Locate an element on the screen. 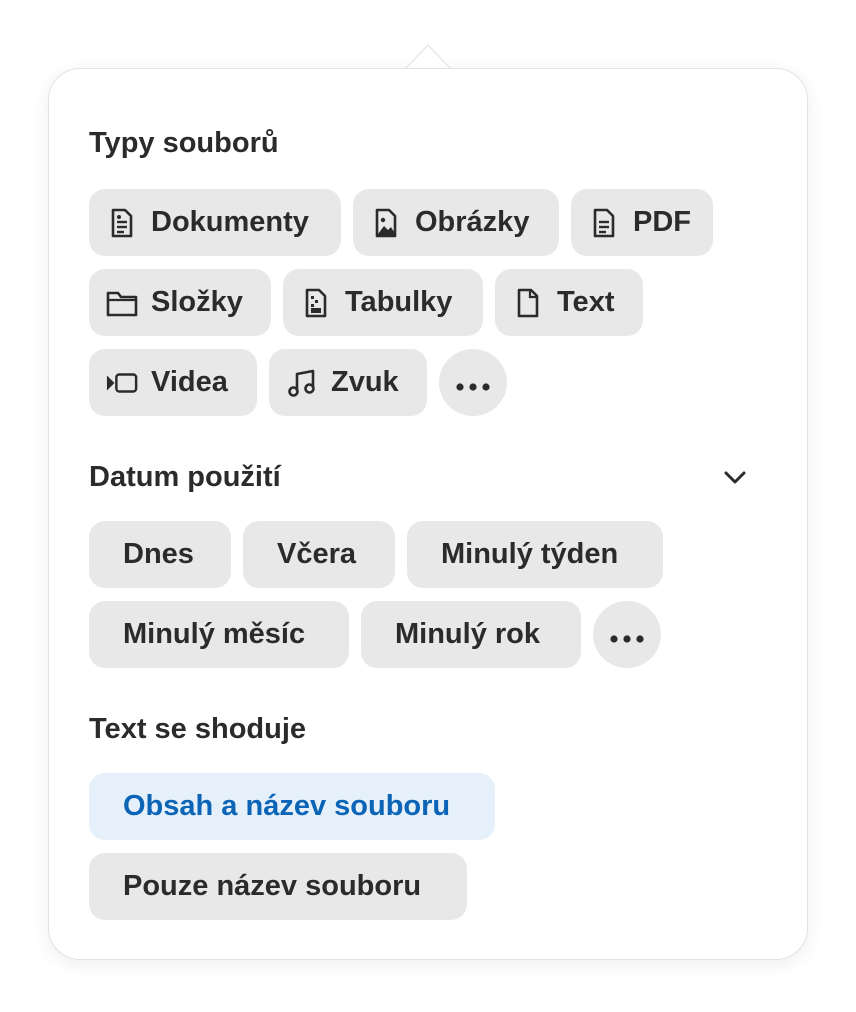 The height and width of the screenshot is (1012, 856). filter-chip-audio: Zvuk is located at coordinates (348, 382).